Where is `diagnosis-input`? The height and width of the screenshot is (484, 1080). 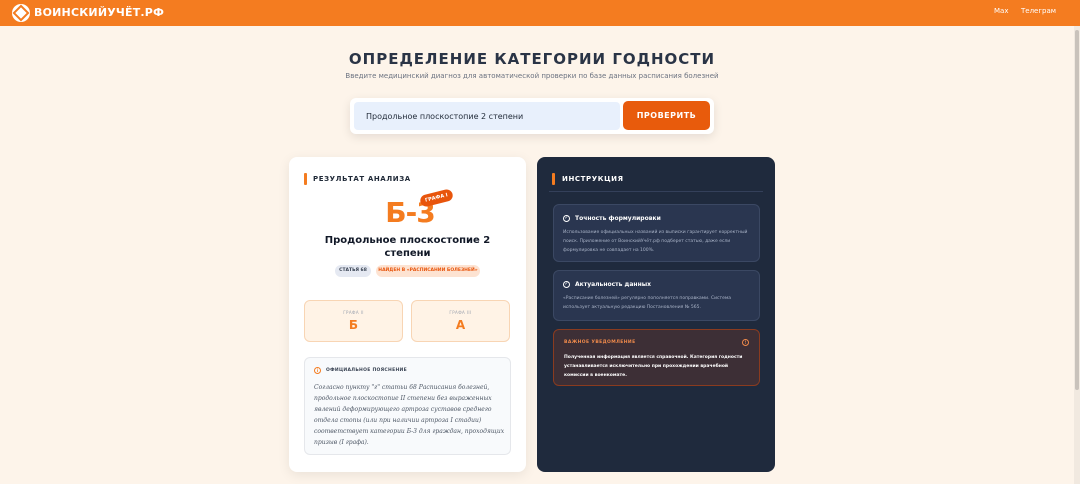 diagnosis-input is located at coordinates (487, 116).